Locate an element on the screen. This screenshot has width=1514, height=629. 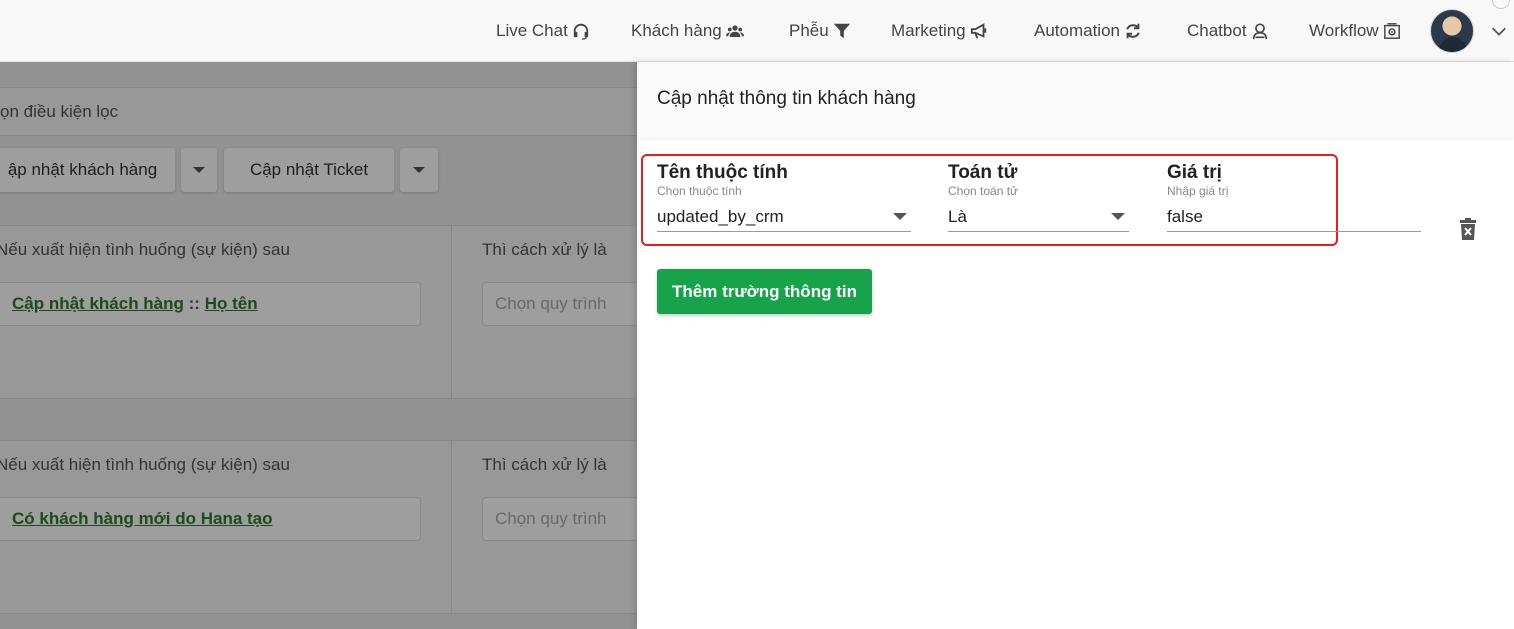
operator-field: Toán tử Chọn toán tử Là is located at coordinates (1038, 197).